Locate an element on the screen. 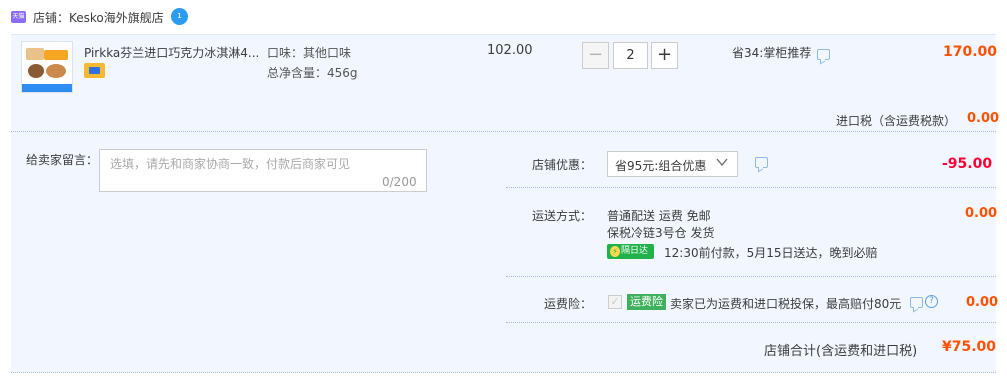 Image resolution: width=1007 pixels, height=376 pixels. promo-comment-icon is located at coordinates (823, 54).